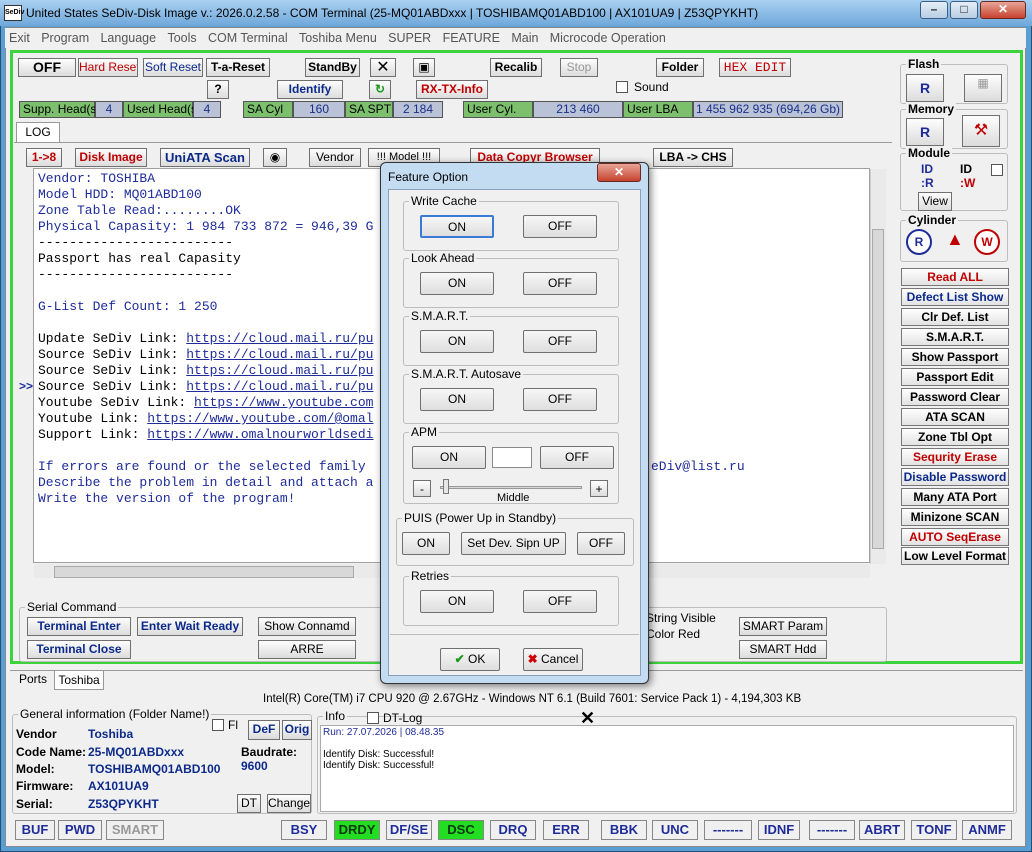 This screenshot has height=852, width=1032. Describe the element at coordinates (516, 67) in the screenshot. I see `recalib-button: Recalib` at that location.